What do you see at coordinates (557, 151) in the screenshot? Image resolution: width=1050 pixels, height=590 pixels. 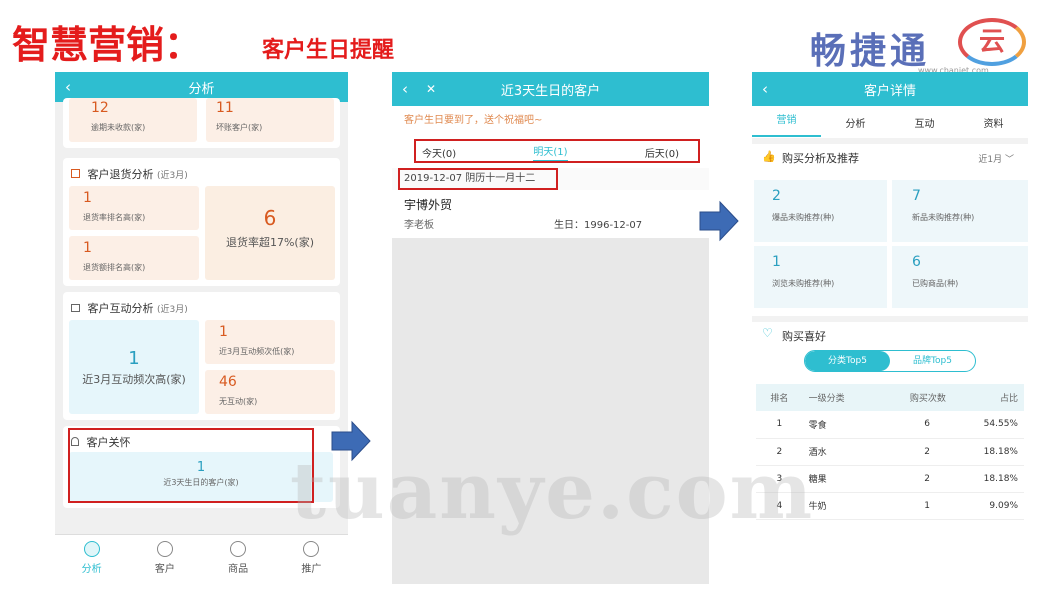 I see `tabs-highlight` at bounding box center [557, 151].